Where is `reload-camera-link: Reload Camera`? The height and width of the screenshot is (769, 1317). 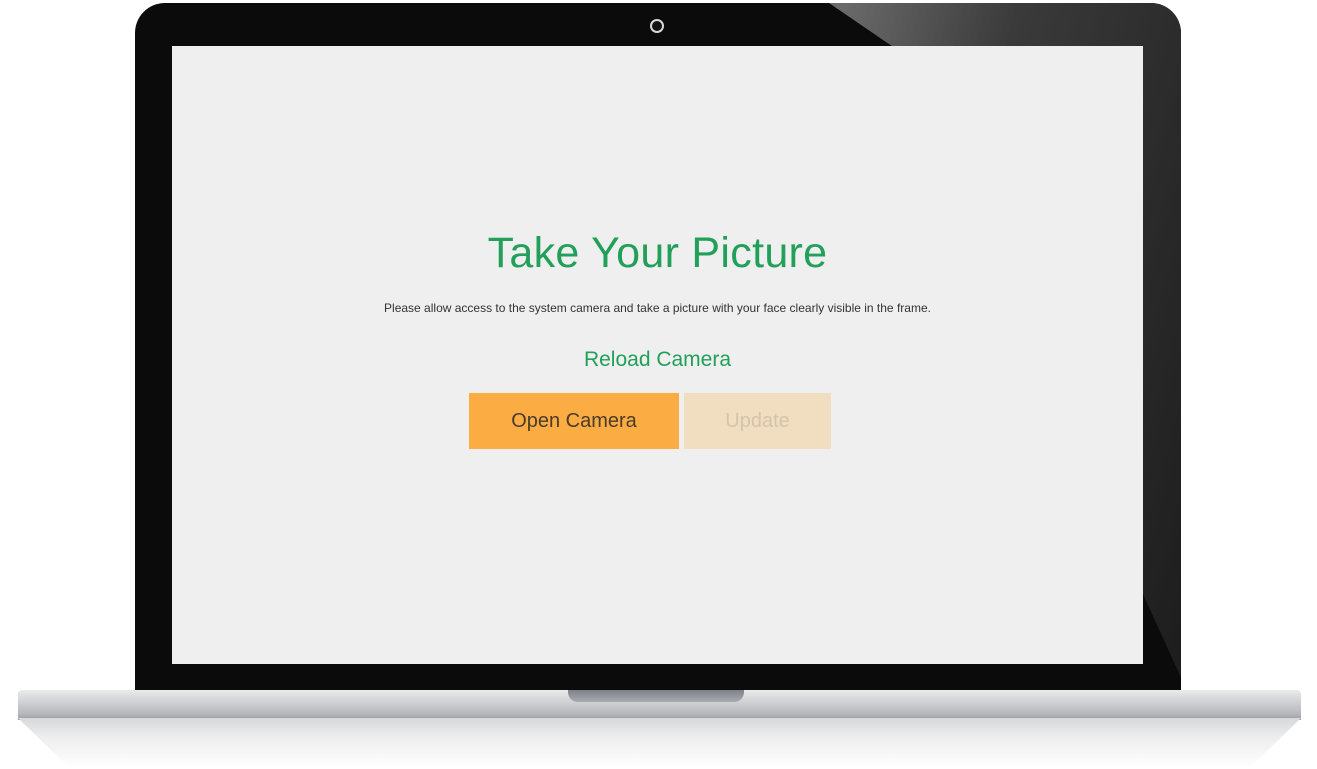 reload-camera-link: Reload Camera is located at coordinates (657, 360).